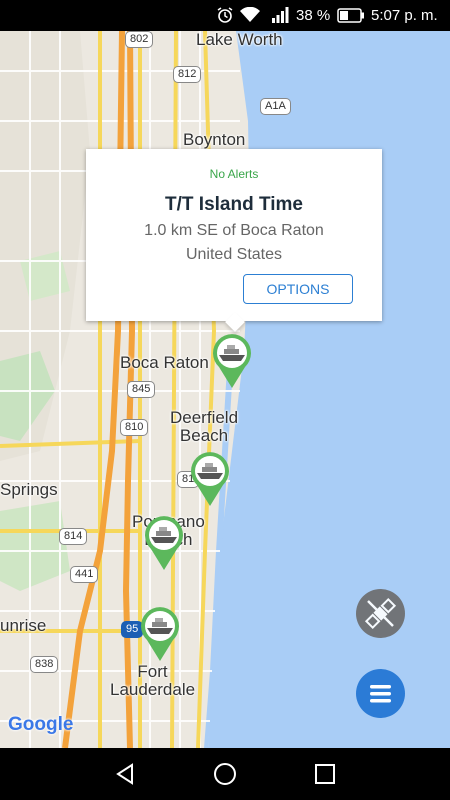 The height and width of the screenshot is (800, 450). I want to click on road-shield-a1a: A1A, so click(275, 106).